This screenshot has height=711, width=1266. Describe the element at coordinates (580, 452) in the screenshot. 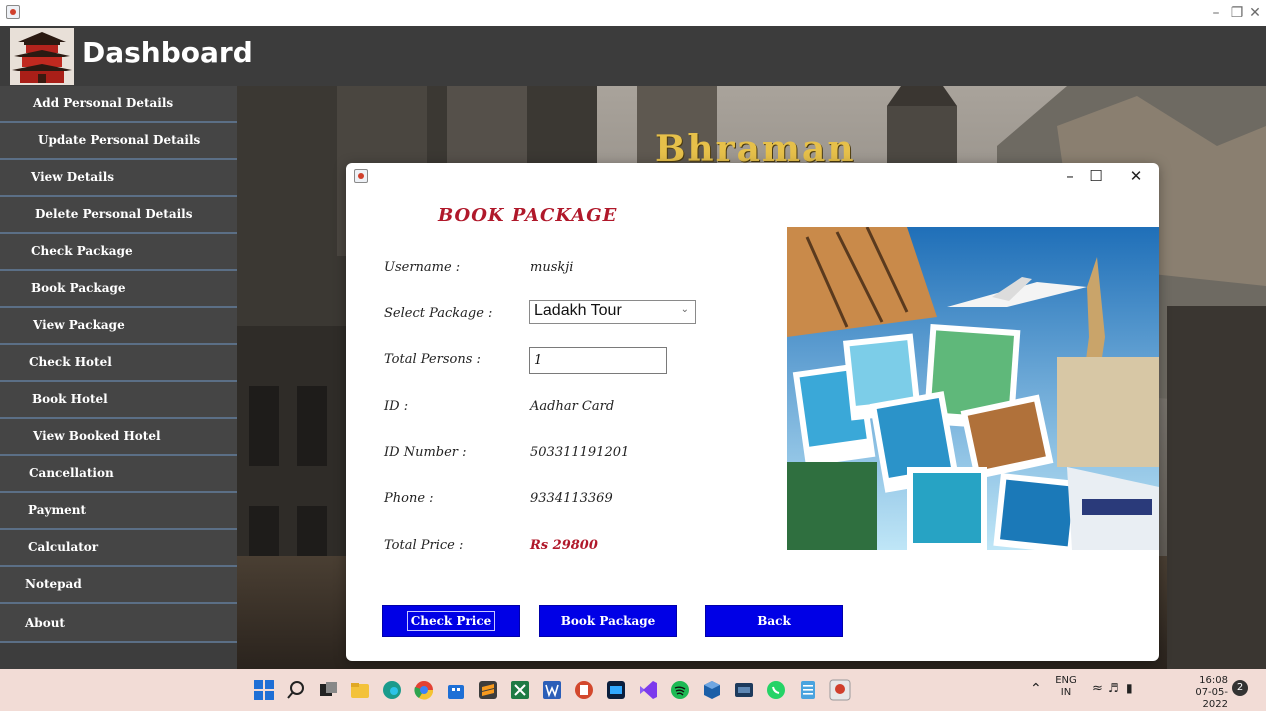

I see `id-number-value: 503311191201` at that location.